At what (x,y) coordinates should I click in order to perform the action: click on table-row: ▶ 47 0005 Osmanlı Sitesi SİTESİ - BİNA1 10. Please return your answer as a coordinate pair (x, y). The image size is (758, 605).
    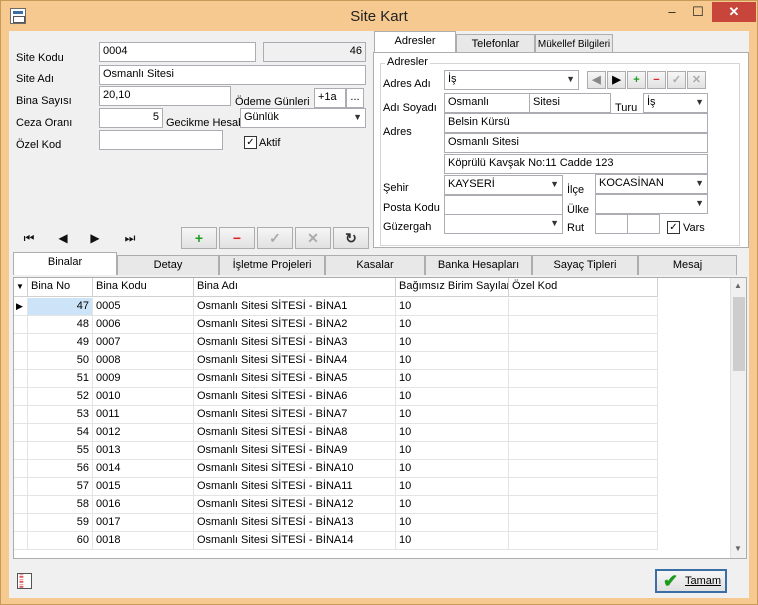
    Looking at the image, I should click on (336, 307).